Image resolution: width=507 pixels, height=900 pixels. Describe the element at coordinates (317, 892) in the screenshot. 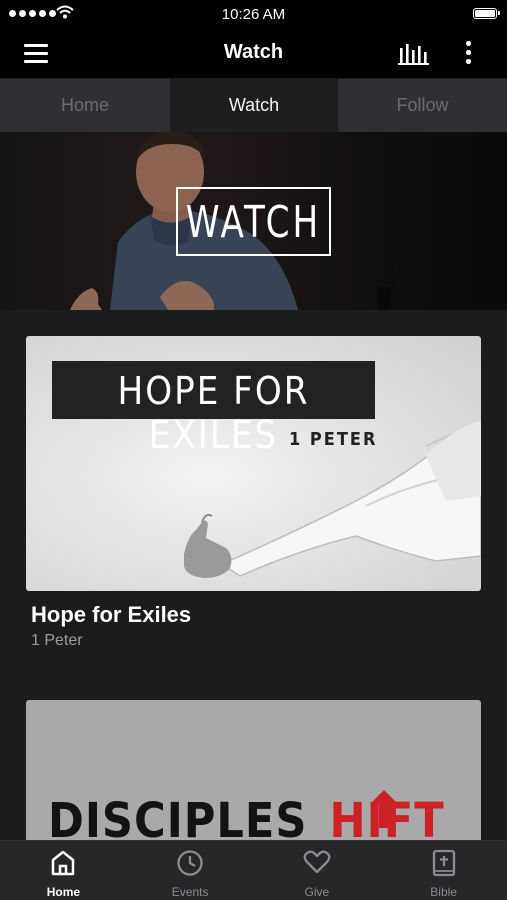

I see `tab-bar-give-label: Give` at that location.